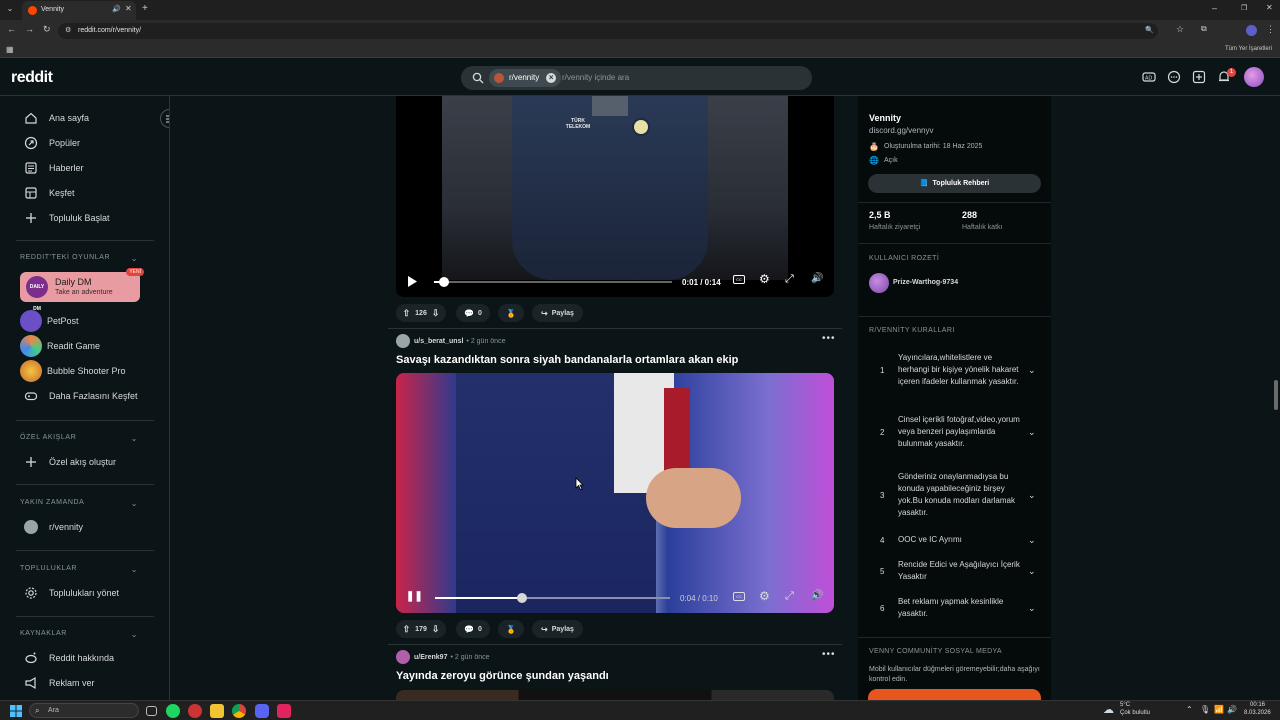  What do you see at coordinates (879, 283) in the screenshot?
I see `badge-avatar` at bounding box center [879, 283].